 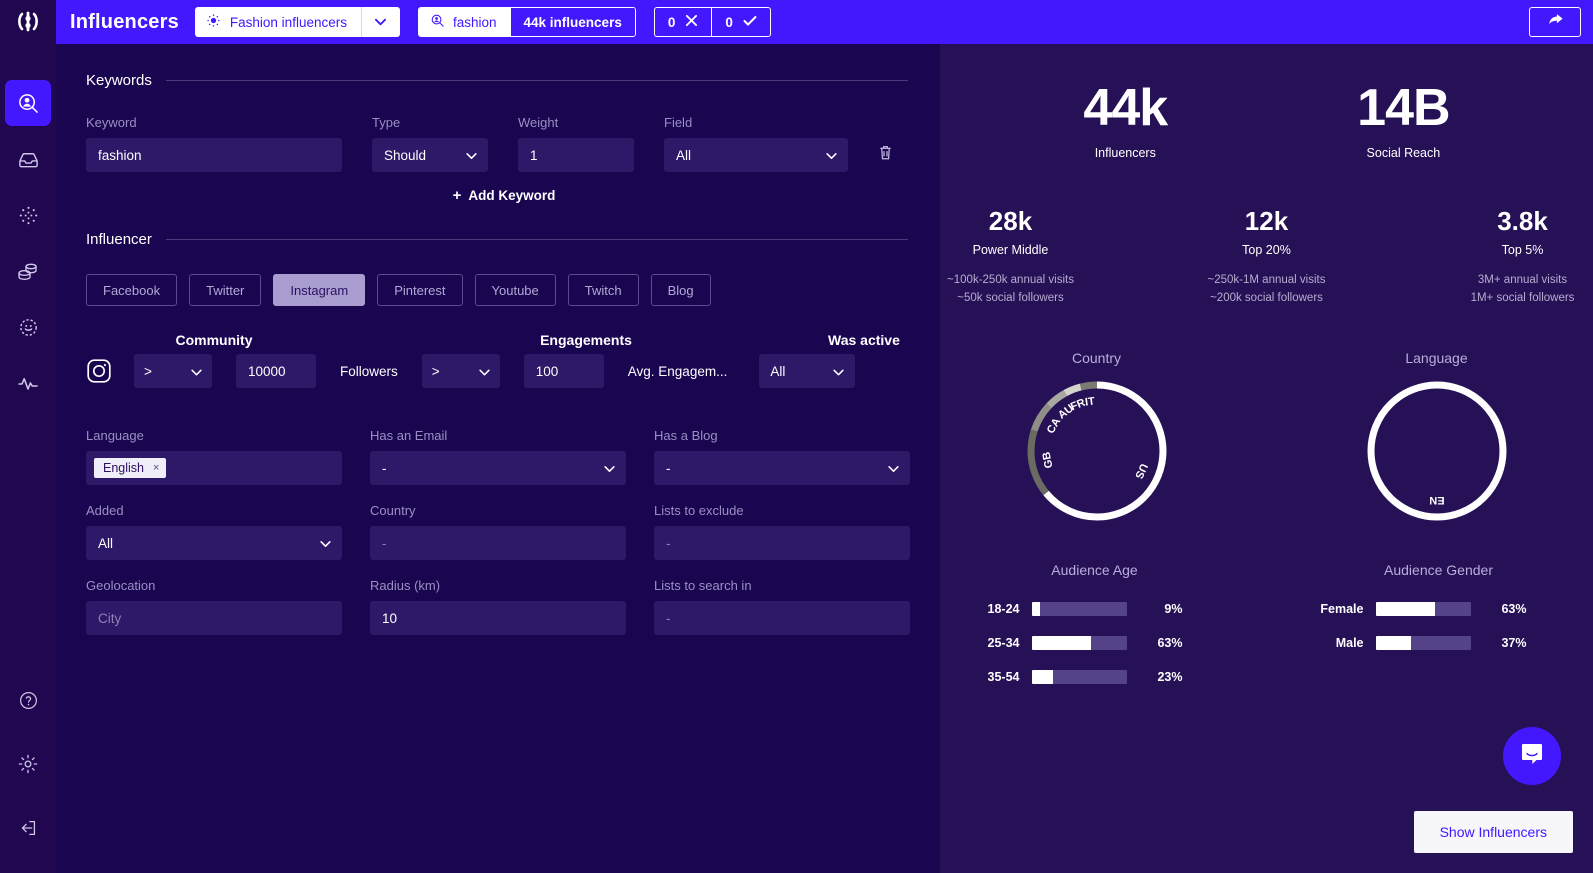 I want to click on saved-search-selector: Fashion influencers, so click(x=297, y=22).